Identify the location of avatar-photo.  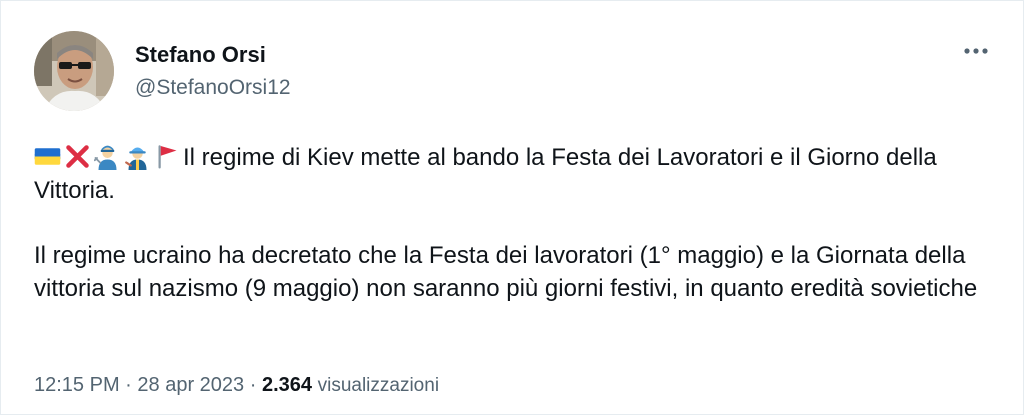
(74, 71).